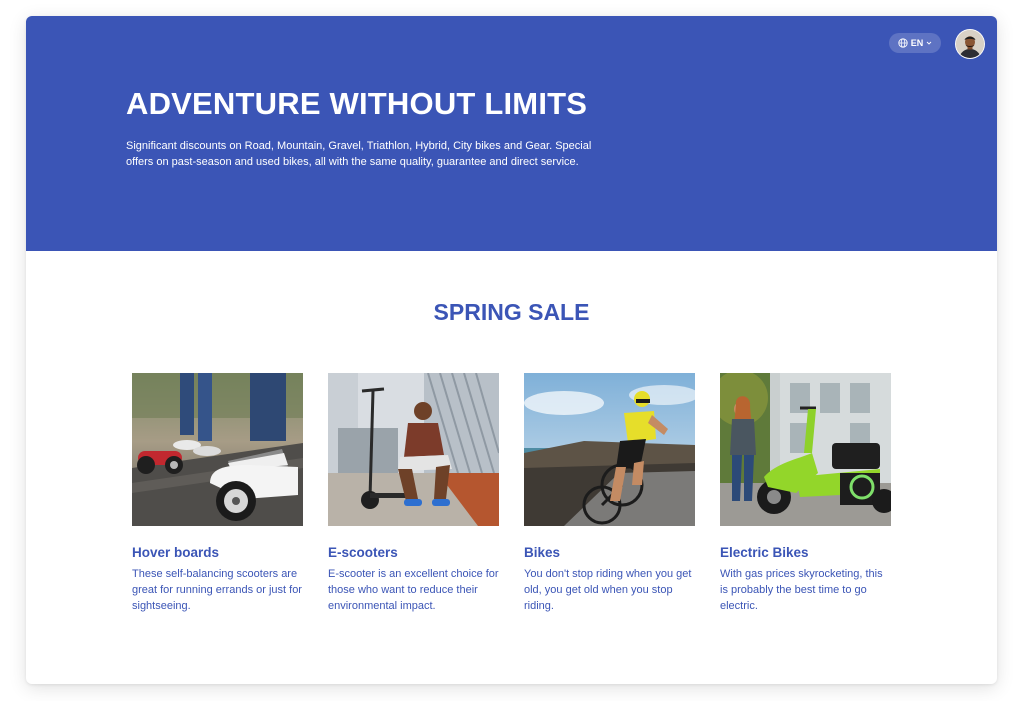  I want to click on avatar-image, so click(970, 44).